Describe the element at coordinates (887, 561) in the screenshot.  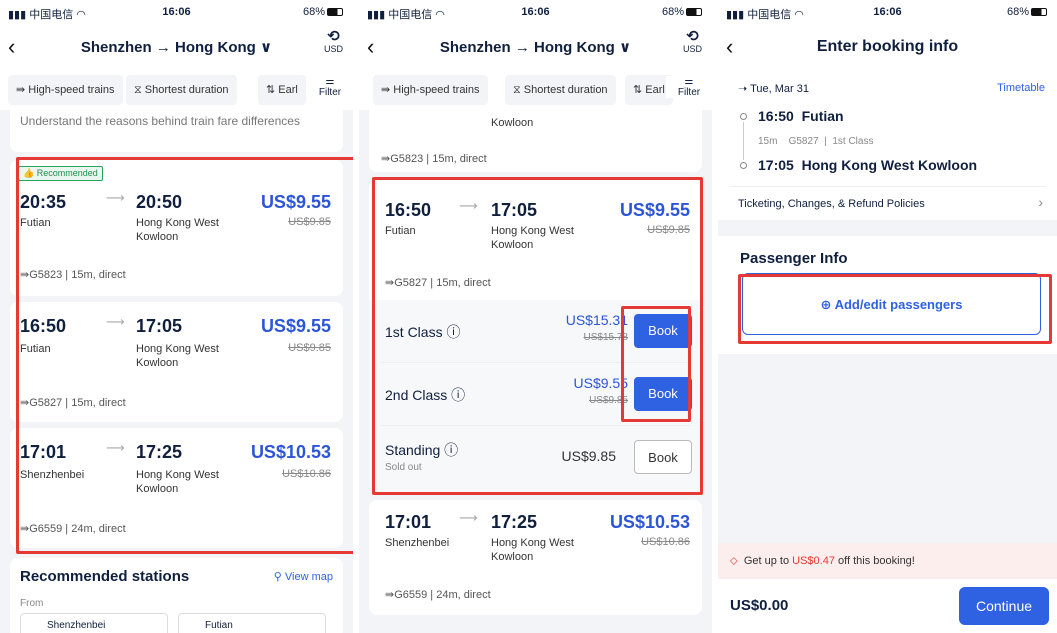
I see `promo-banner: ⬦ Get up to US$0.47 off this booking!` at that location.